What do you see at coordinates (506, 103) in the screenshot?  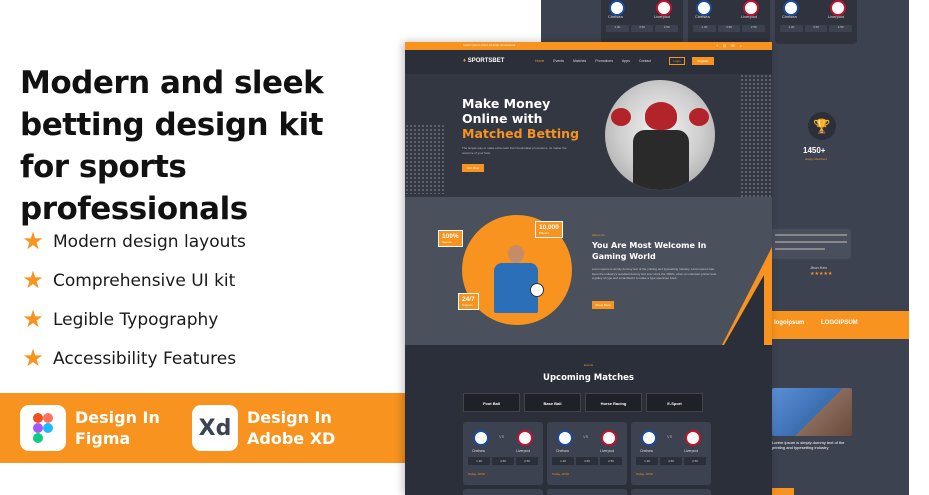 I see `hero-line: Make Money` at bounding box center [506, 103].